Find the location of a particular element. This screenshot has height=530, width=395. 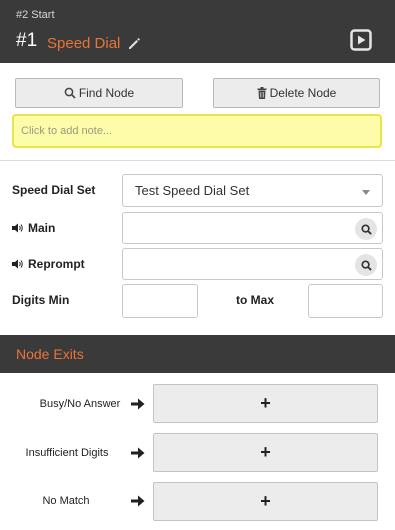

find-node-button: Find Node is located at coordinates (99, 93).